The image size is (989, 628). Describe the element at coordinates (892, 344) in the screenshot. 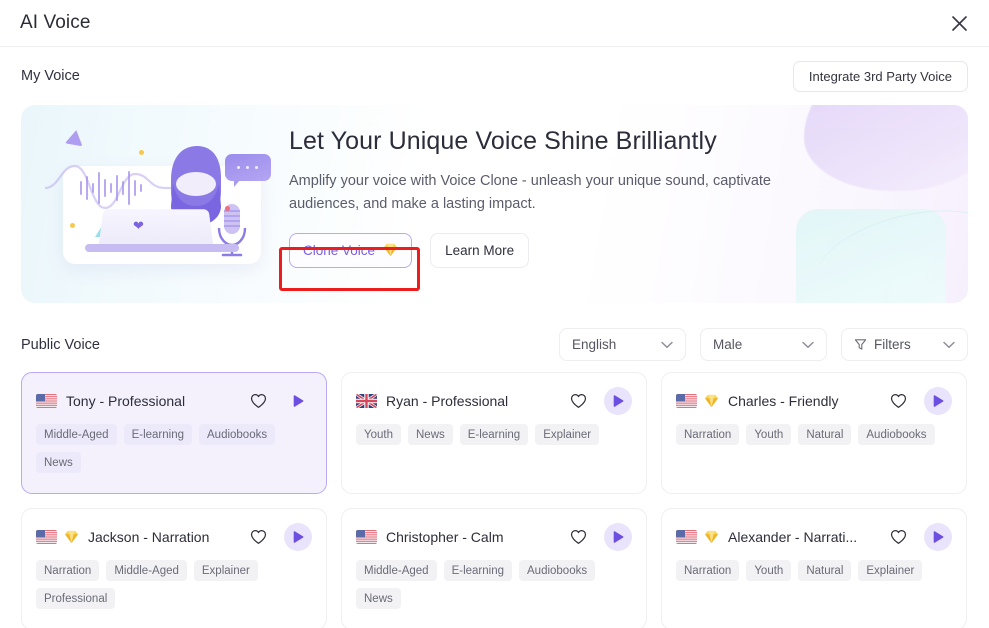

I see `filters-dropdown-value: Filters` at that location.